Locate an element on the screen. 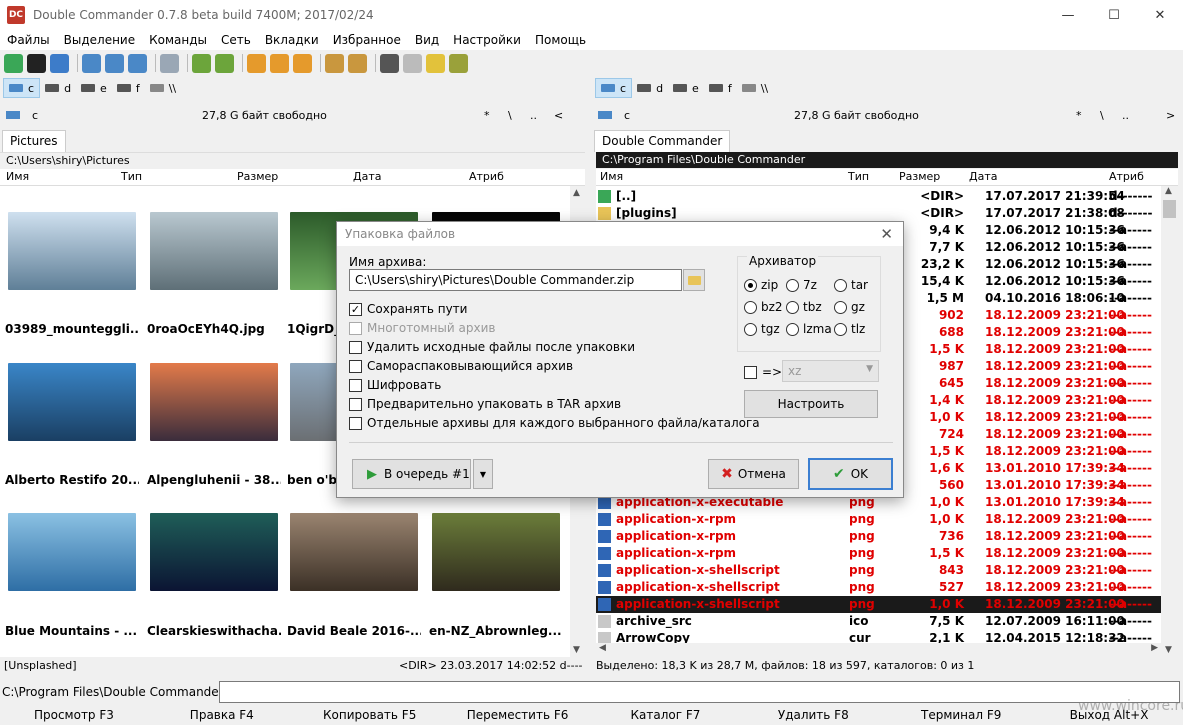 This screenshot has height=725, width=1183. terminal-icon is located at coordinates (36, 63).